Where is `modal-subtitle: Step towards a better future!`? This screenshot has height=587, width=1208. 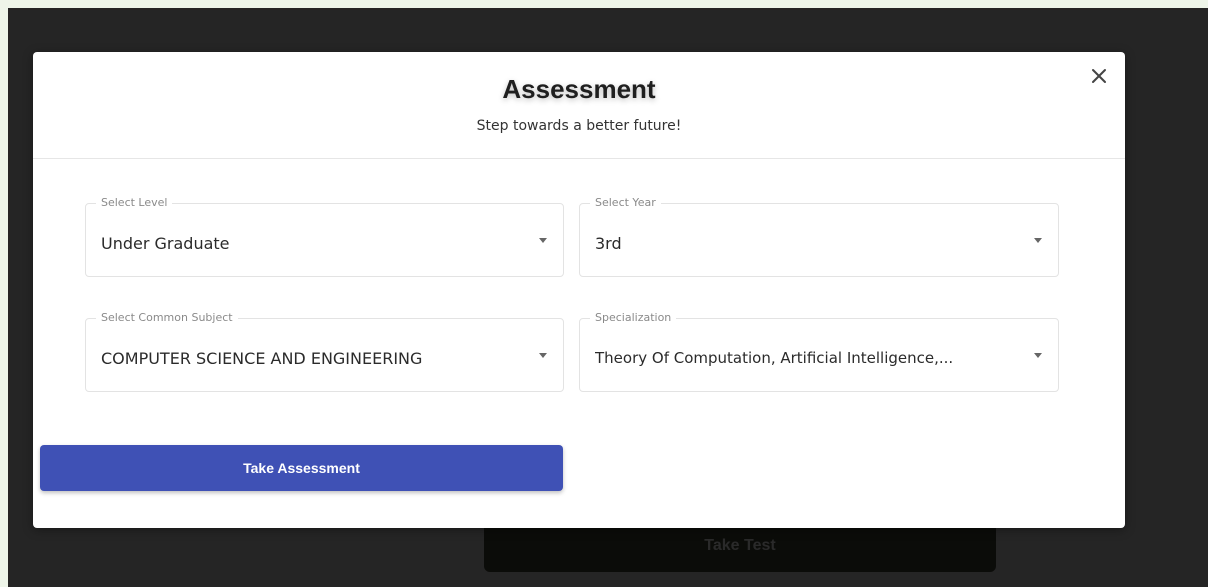
modal-subtitle: Step towards a better future! is located at coordinates (579, 126).